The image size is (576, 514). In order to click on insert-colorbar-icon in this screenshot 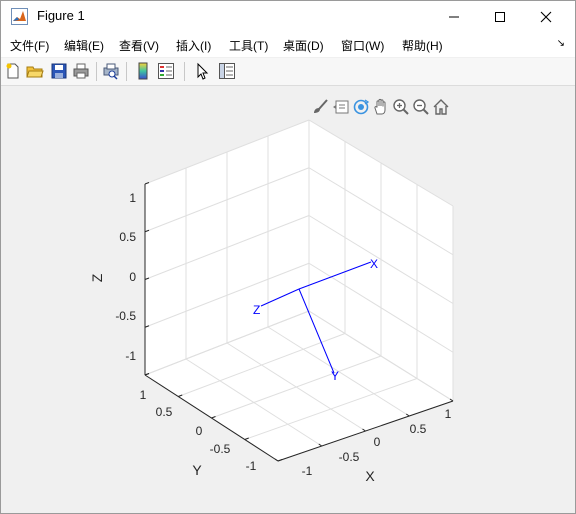, I will do `click(143, 71)`.